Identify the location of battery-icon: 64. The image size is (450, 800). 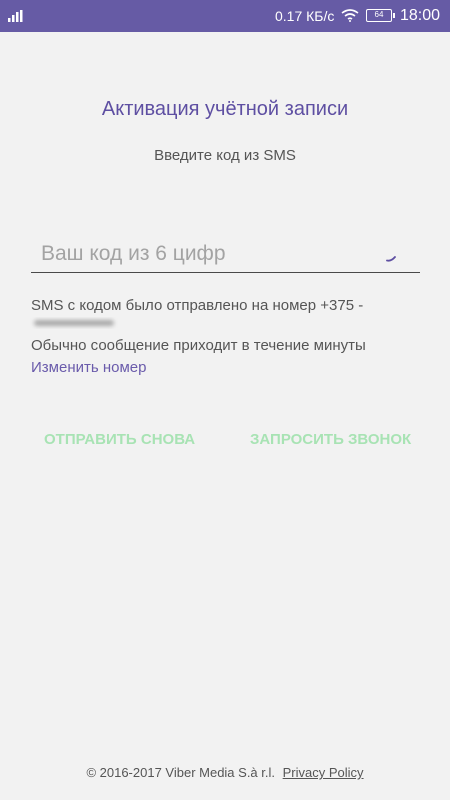
(380, 15).